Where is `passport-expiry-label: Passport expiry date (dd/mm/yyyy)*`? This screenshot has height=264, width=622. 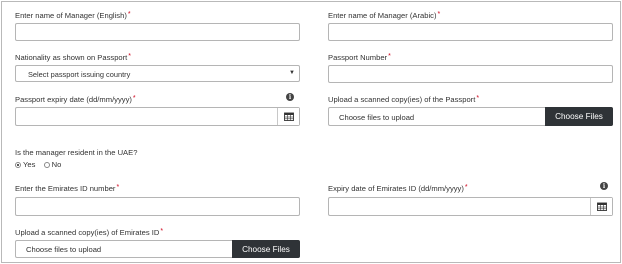
passport-expiry-label: Passport expiry date (dd/mm/yyyy)* is located at coordinates (75, 99).